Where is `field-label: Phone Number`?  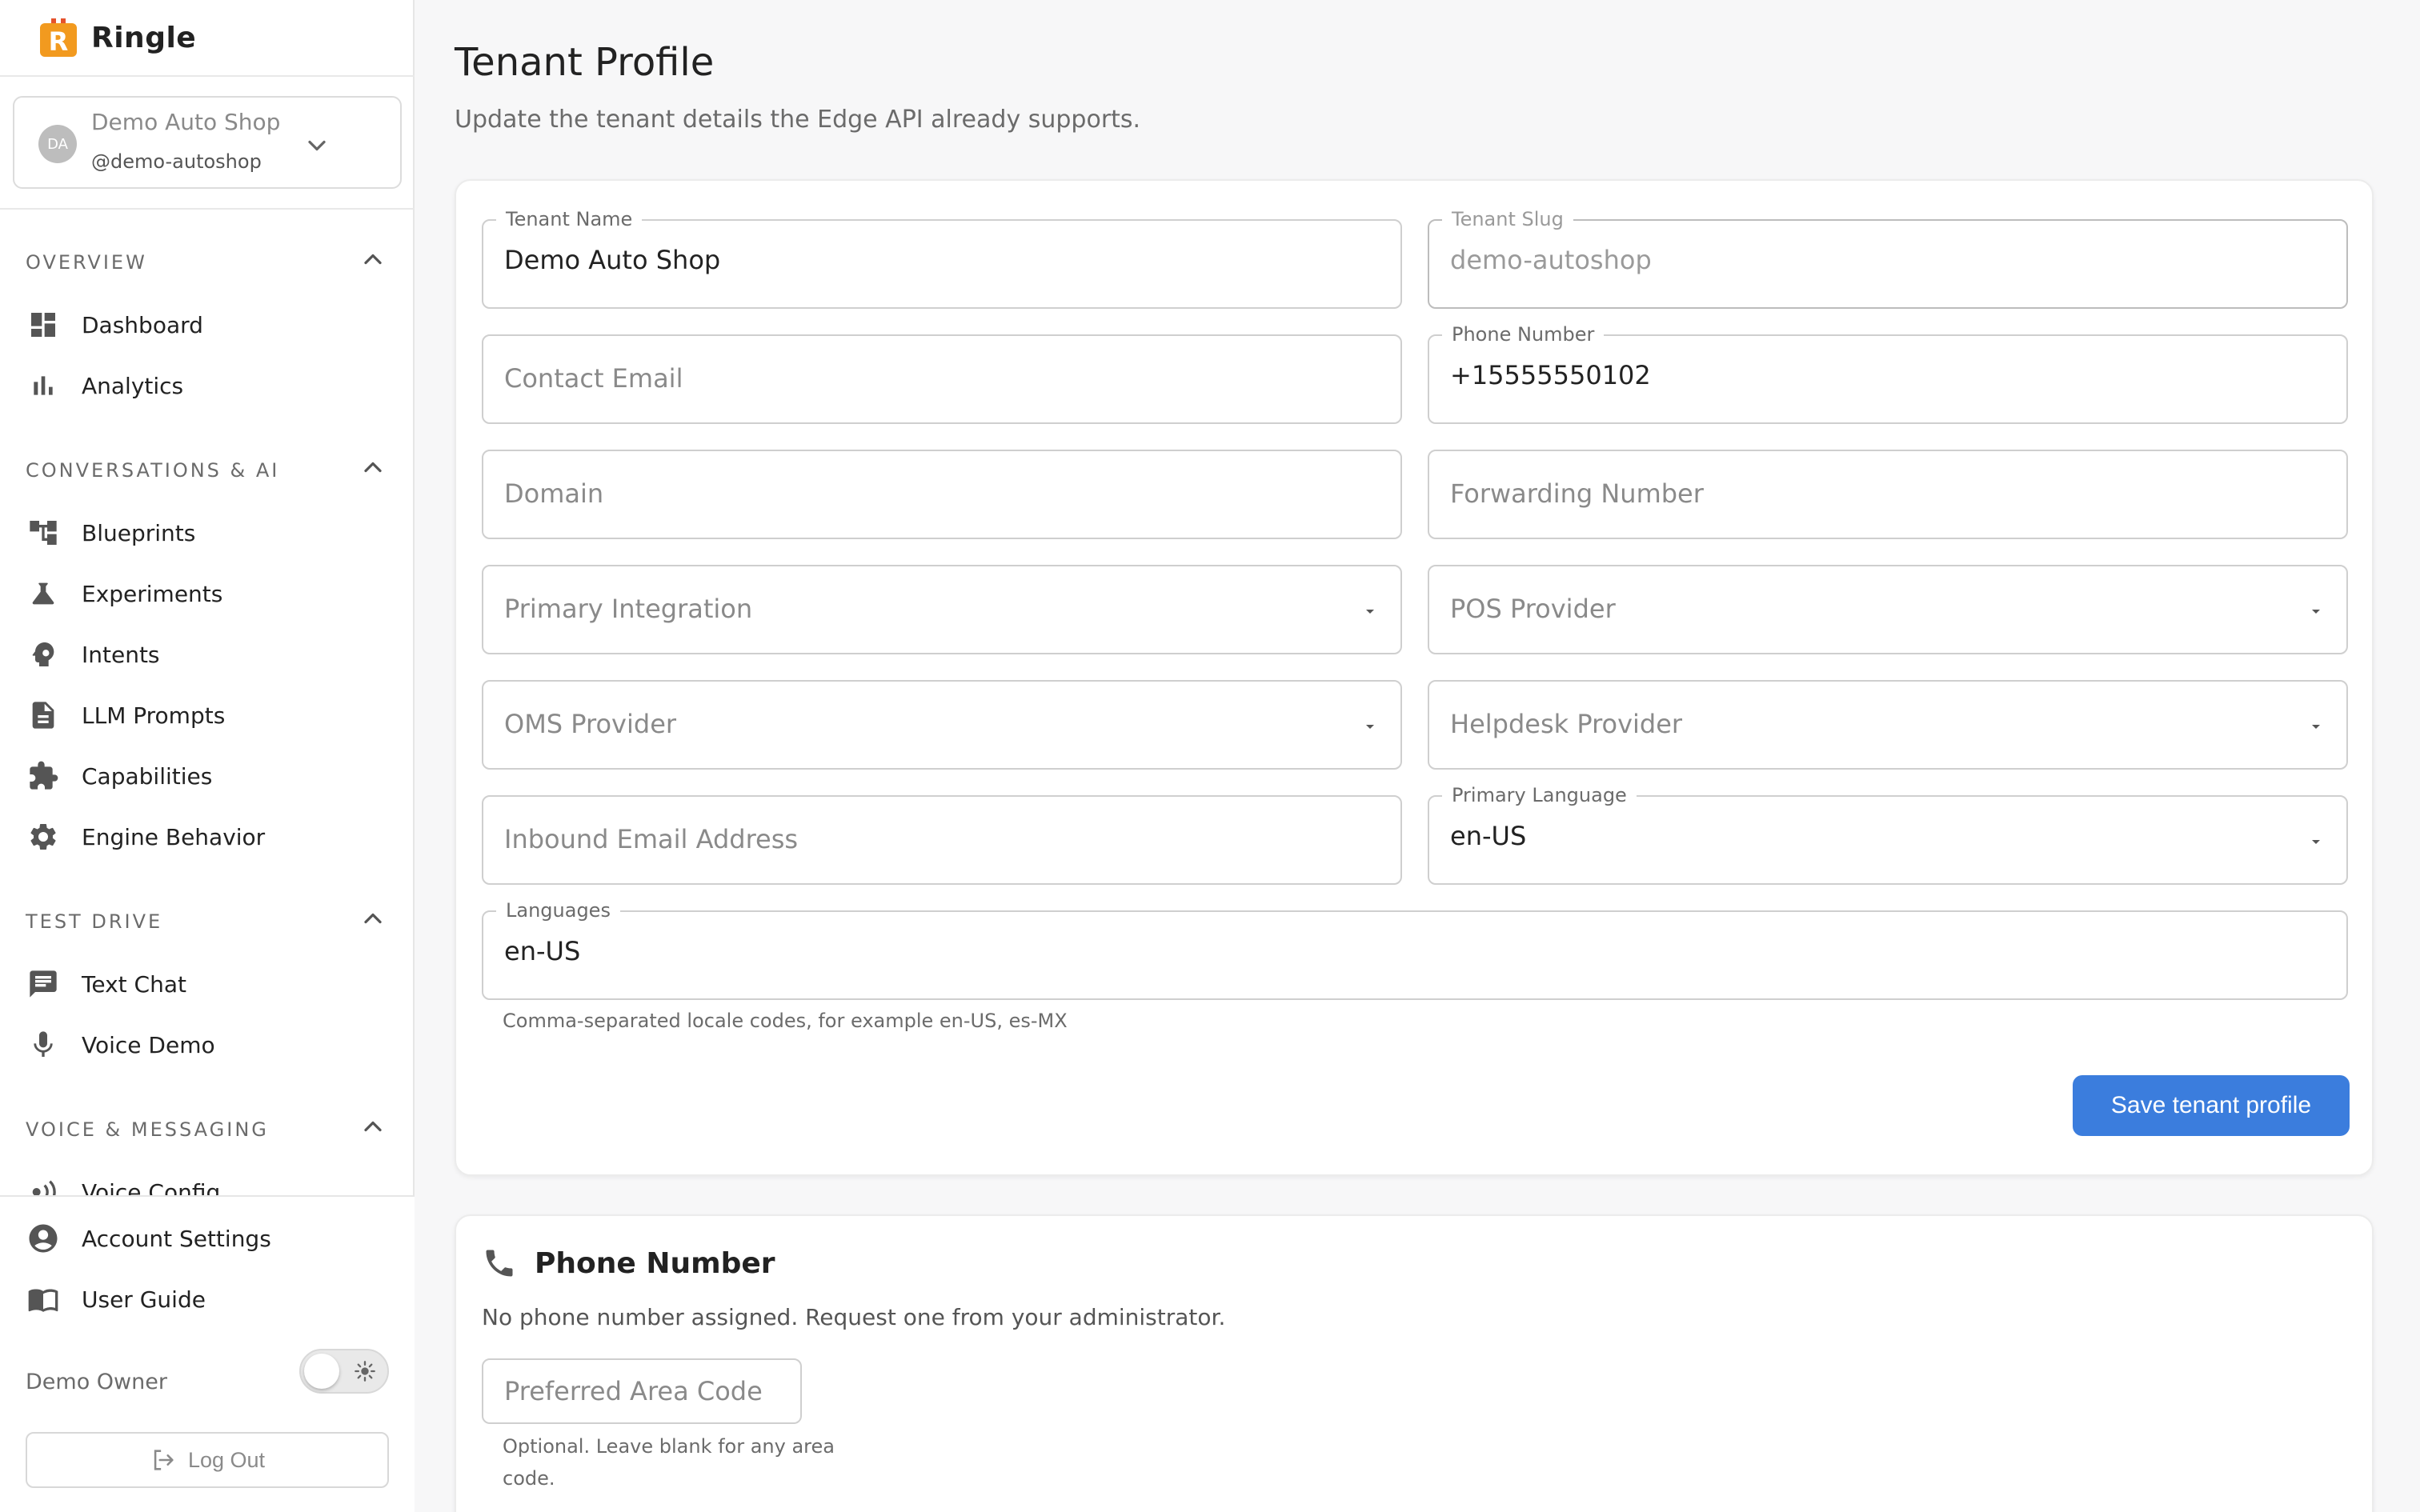 field-label: Phone Number is located at coordinates (1523, 334).